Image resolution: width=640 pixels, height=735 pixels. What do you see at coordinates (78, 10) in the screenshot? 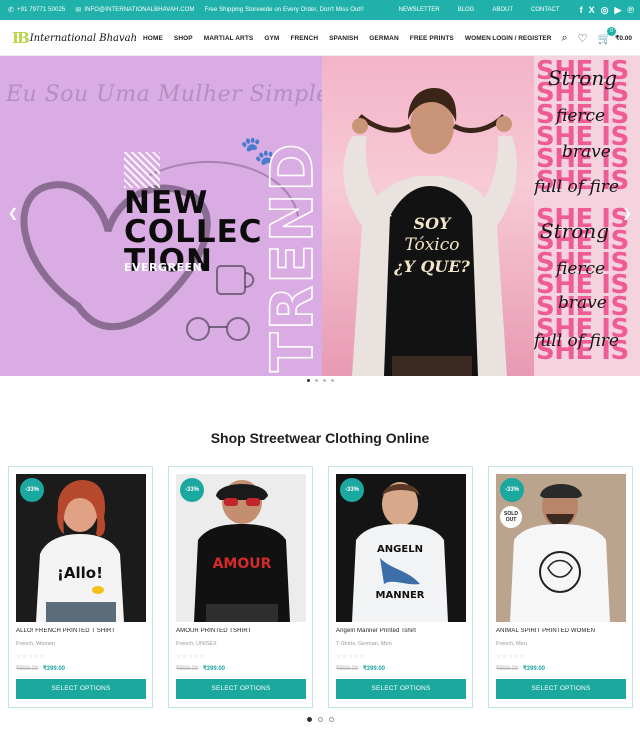
I see `mail-icon: ✉` at bounding box center [78, 10].